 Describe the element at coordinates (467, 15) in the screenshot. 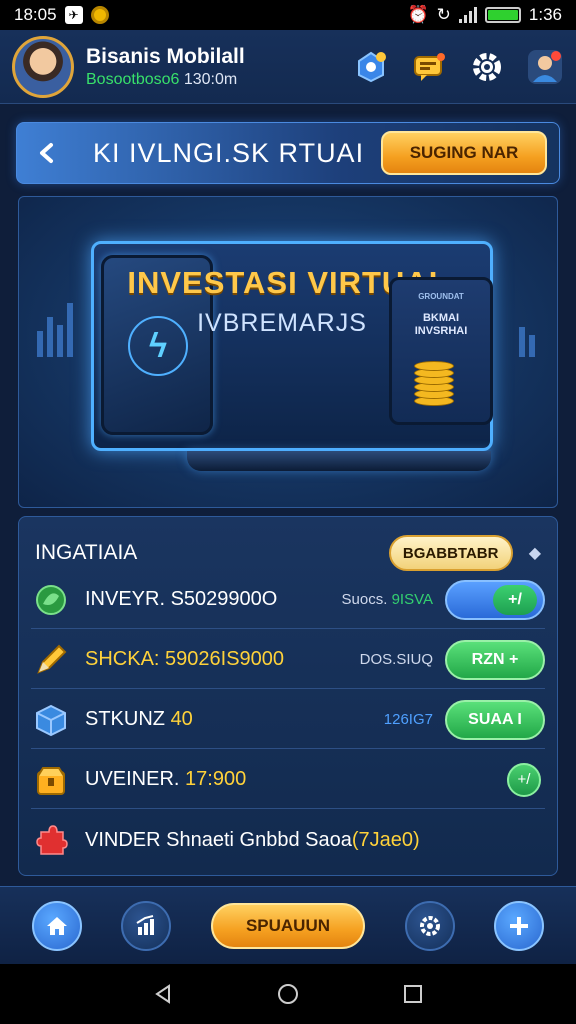

I see `signal-icon` at that location.